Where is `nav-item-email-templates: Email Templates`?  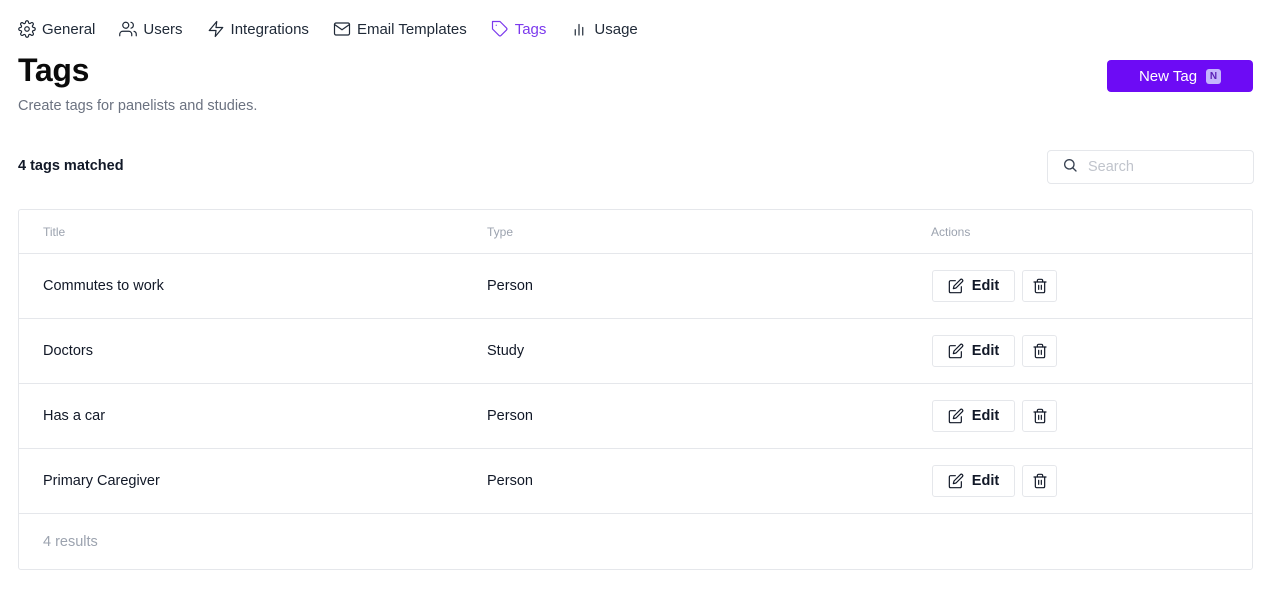 nav-item-email-templates: Email Templates is located at coordinates (400, 29).